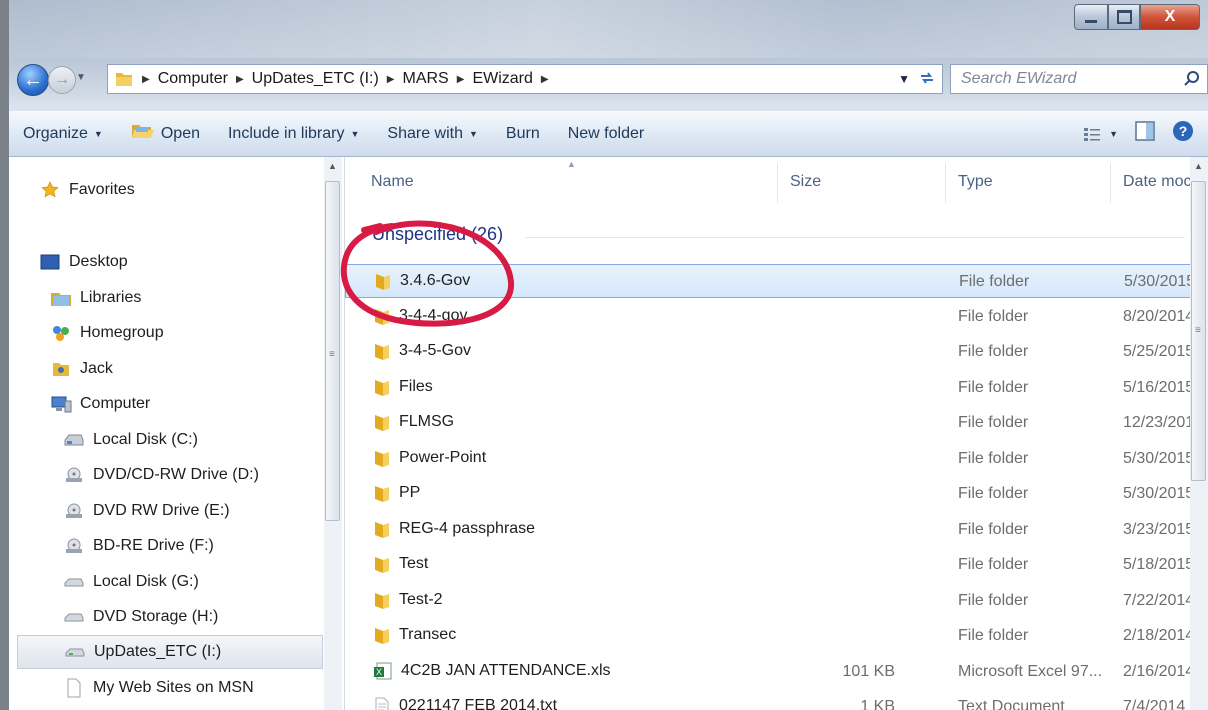  I want to click on refresh-button, so click(927, 79).